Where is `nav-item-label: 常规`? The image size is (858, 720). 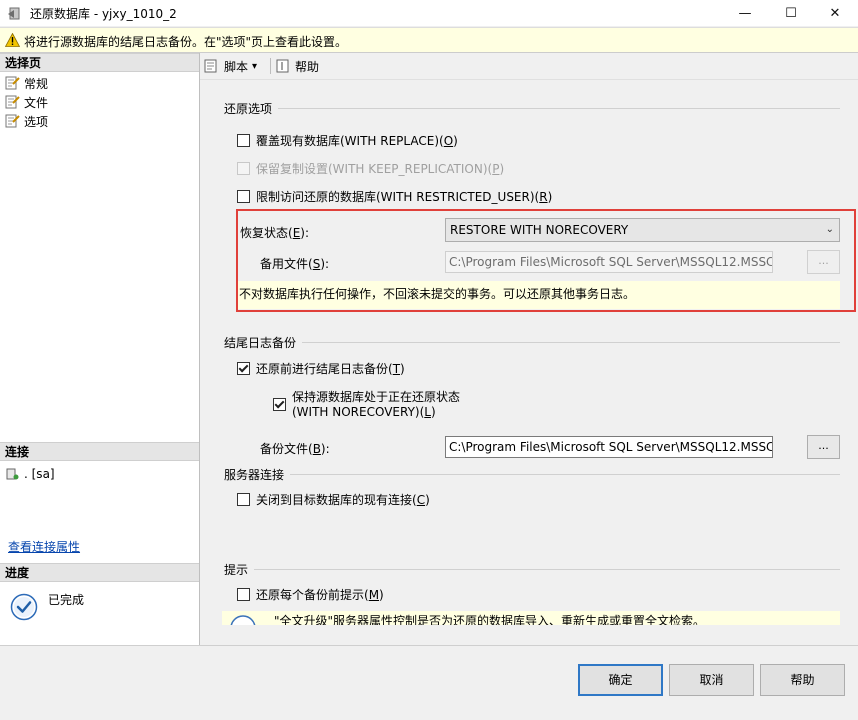 nav-item-label: 常规 is located at coordinates (36, 83).